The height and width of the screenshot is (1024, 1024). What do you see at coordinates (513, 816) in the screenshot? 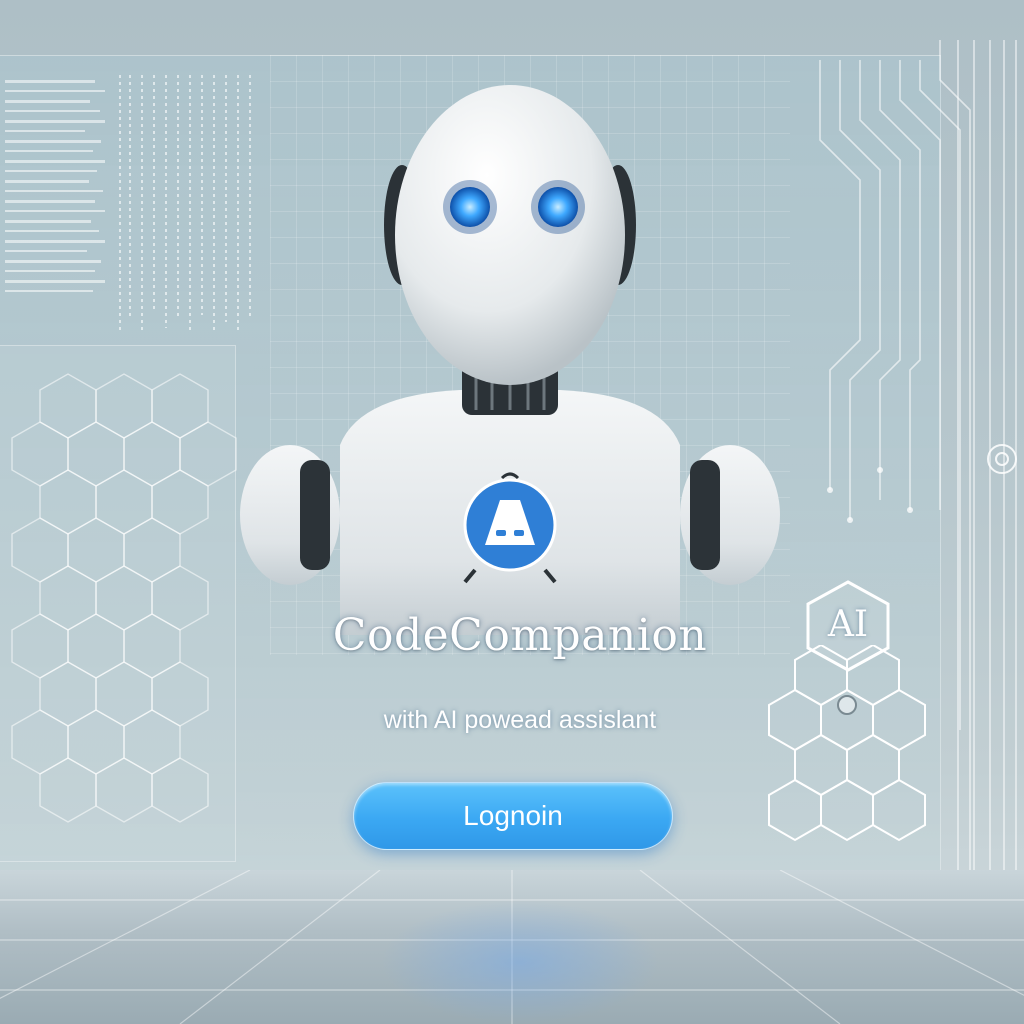
I see `login-button: Lognoin` at bounding box center [513, 816].